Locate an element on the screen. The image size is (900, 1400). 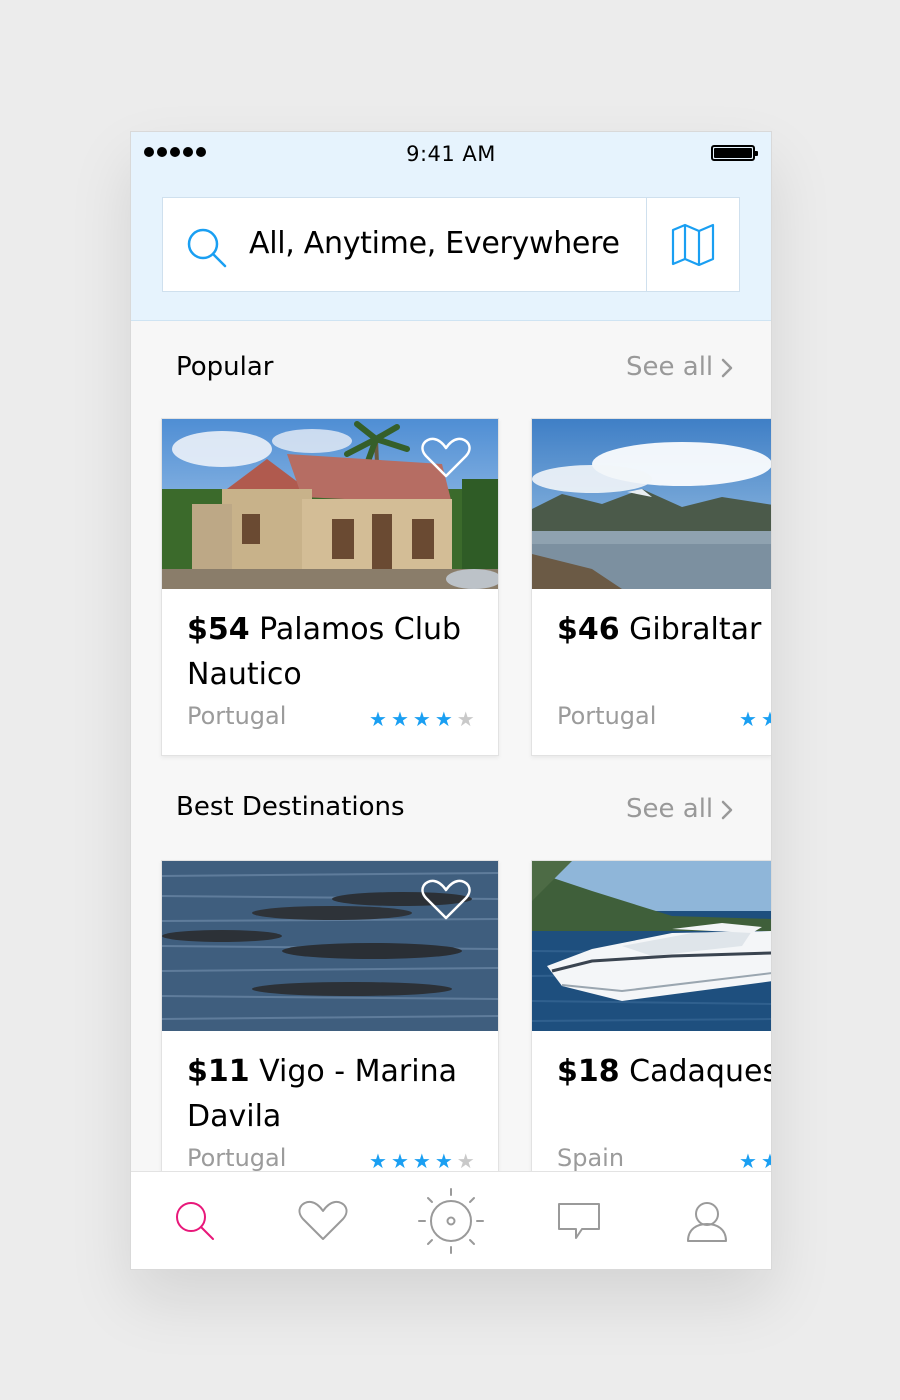
see-all-best-destinations-link: See all is located at coordinates (679, 809).